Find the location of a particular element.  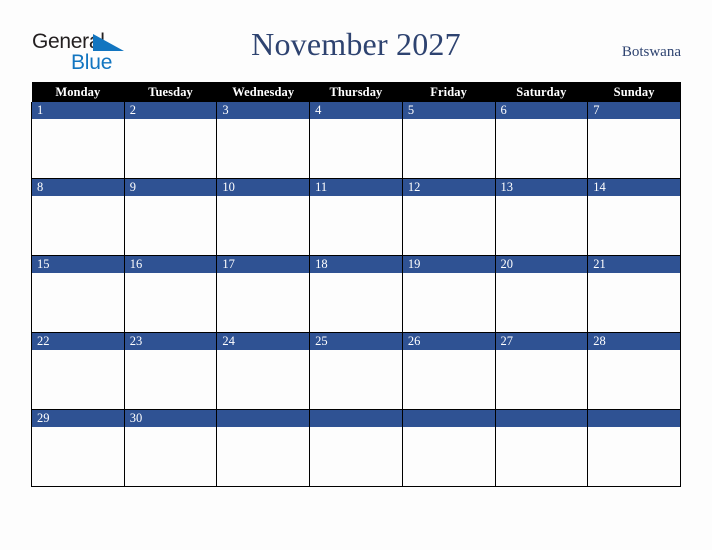

day-header-wednesday: Wednesday is located at coordinates (263, 92).